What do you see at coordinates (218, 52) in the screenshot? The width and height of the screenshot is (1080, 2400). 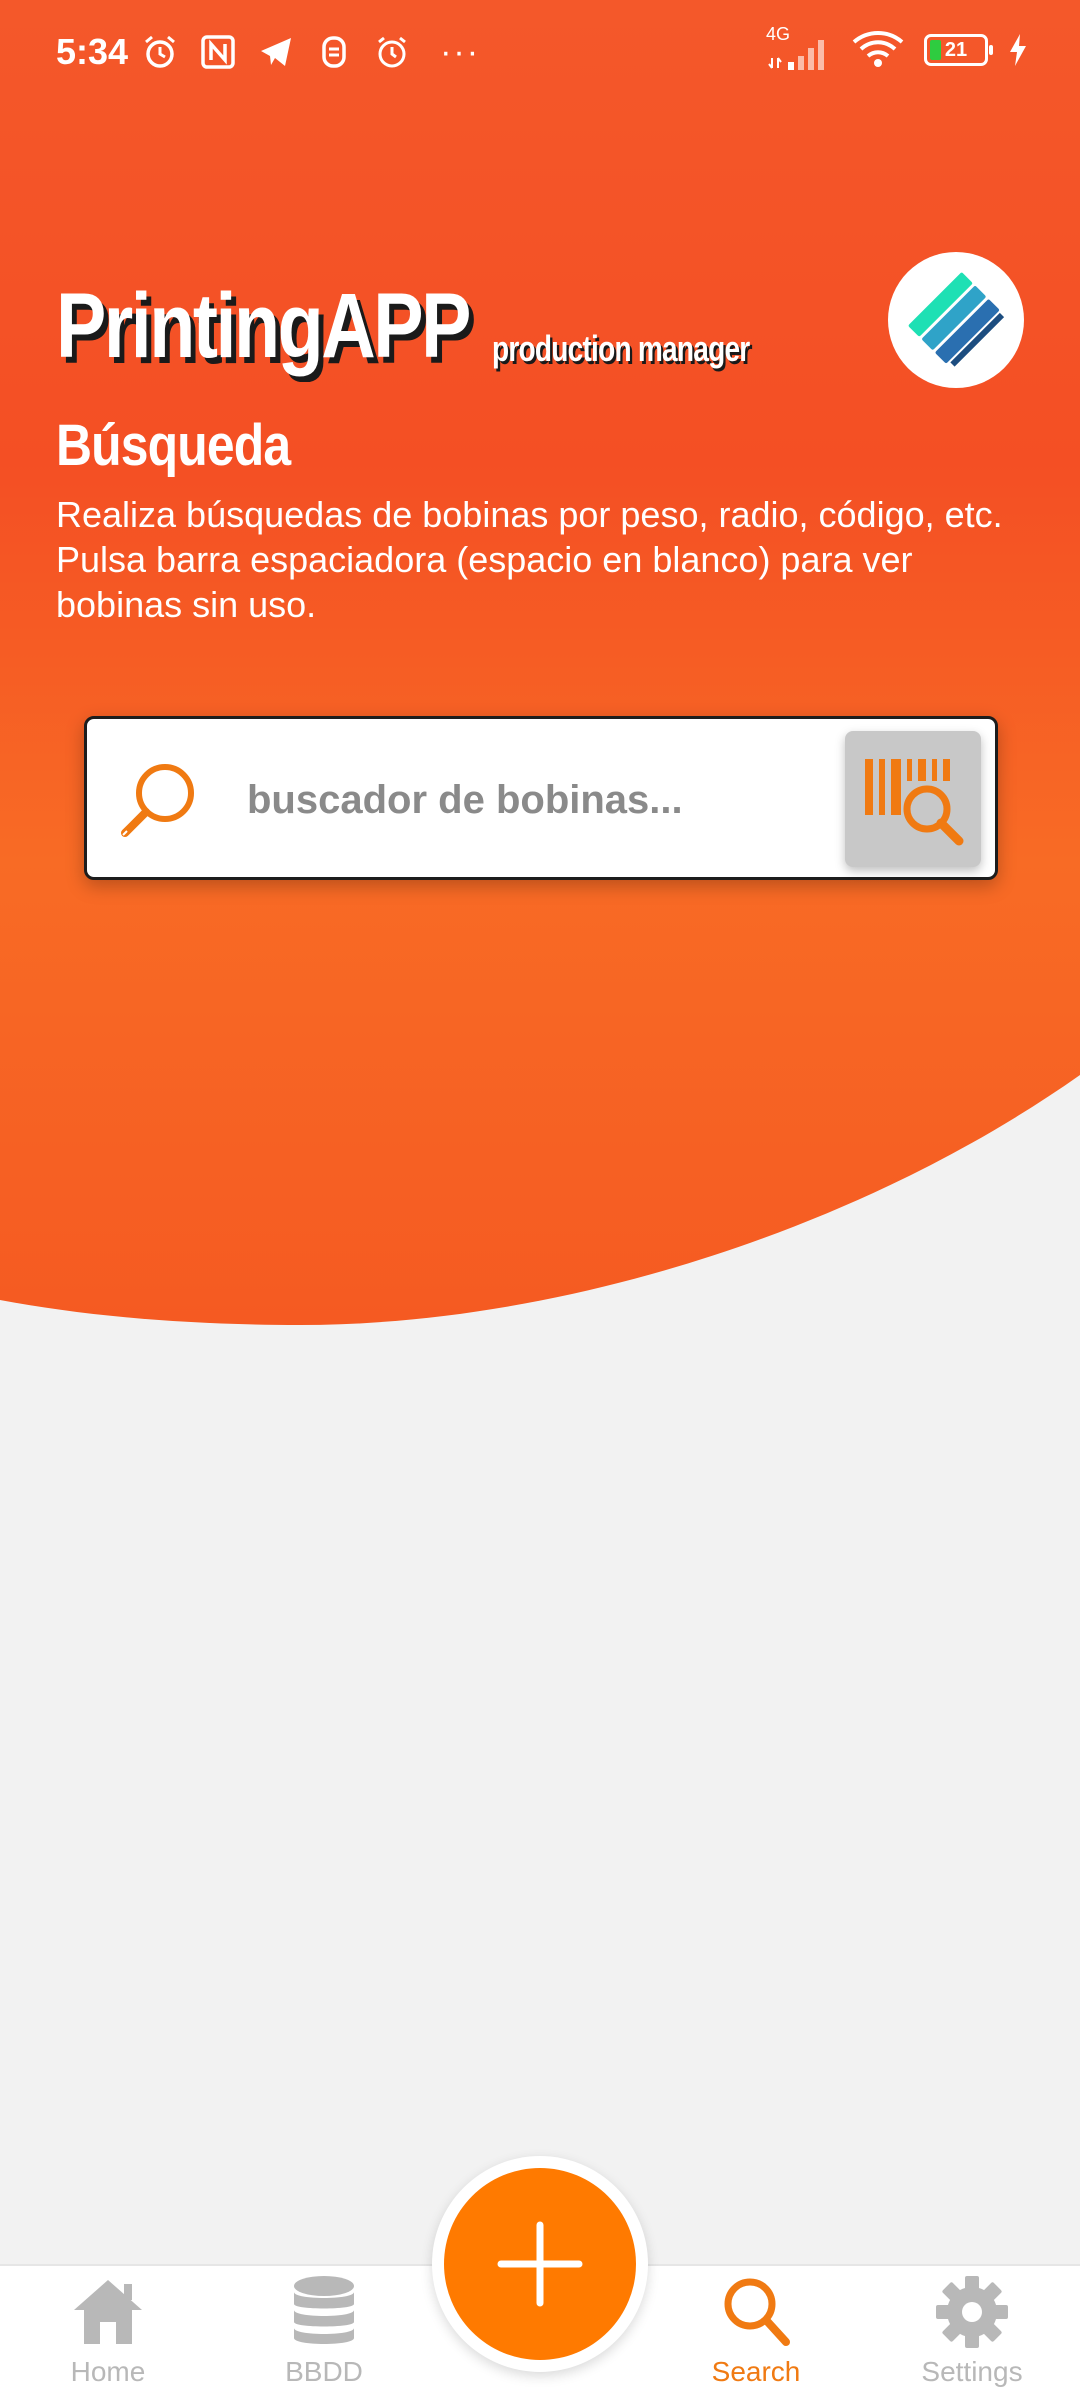 I see `nfc-icon` at bounding box center [218, 52].